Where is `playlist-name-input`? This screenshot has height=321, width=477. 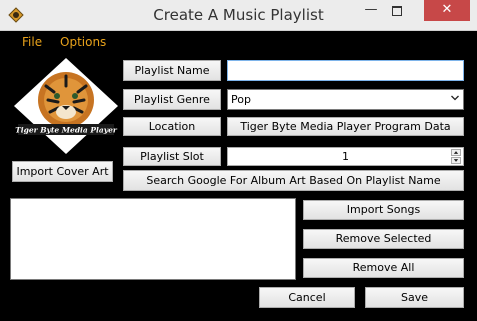 playlist-name-input is located at coordinates (345, 70).